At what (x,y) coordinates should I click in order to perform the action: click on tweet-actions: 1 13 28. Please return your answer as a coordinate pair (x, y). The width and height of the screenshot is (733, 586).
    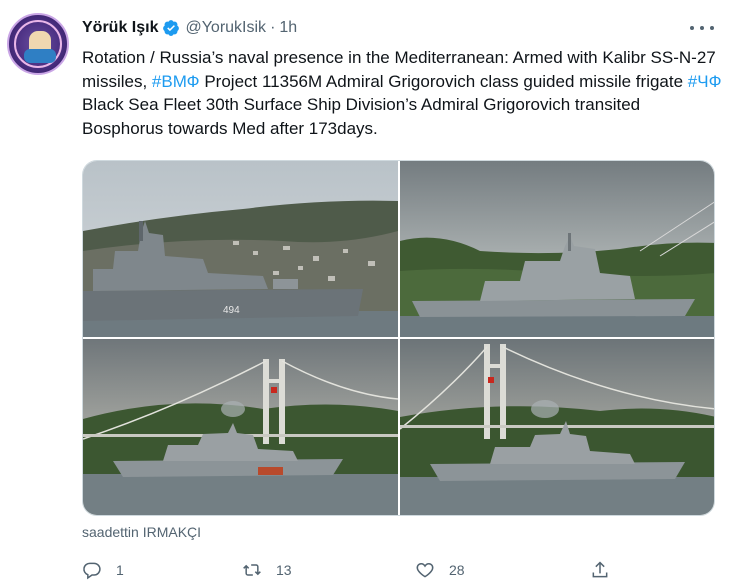
    Looking at the image, I should click on (352, 570).